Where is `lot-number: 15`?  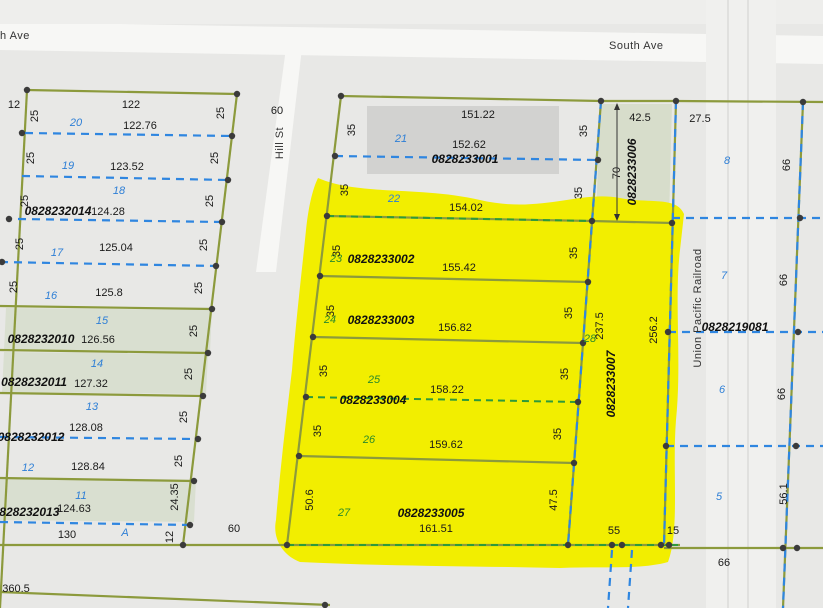
lot-number: 15 is located at coordinates (102, 321).